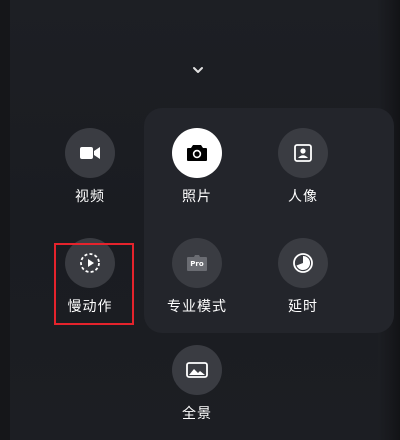  I want to click on mode-timelapse-label: 延时, so click(303, 307).